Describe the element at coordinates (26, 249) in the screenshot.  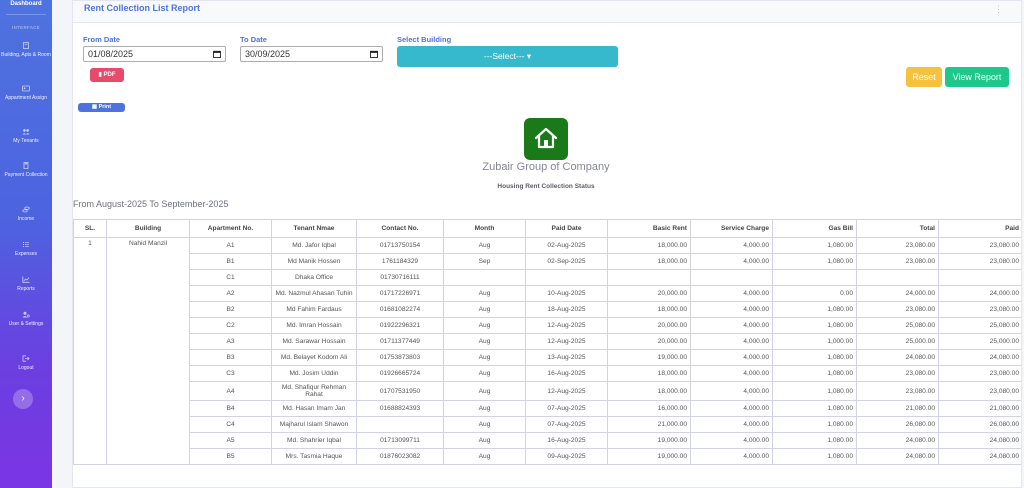
I see `sidebar-item-expenses: Expenses` at that location.